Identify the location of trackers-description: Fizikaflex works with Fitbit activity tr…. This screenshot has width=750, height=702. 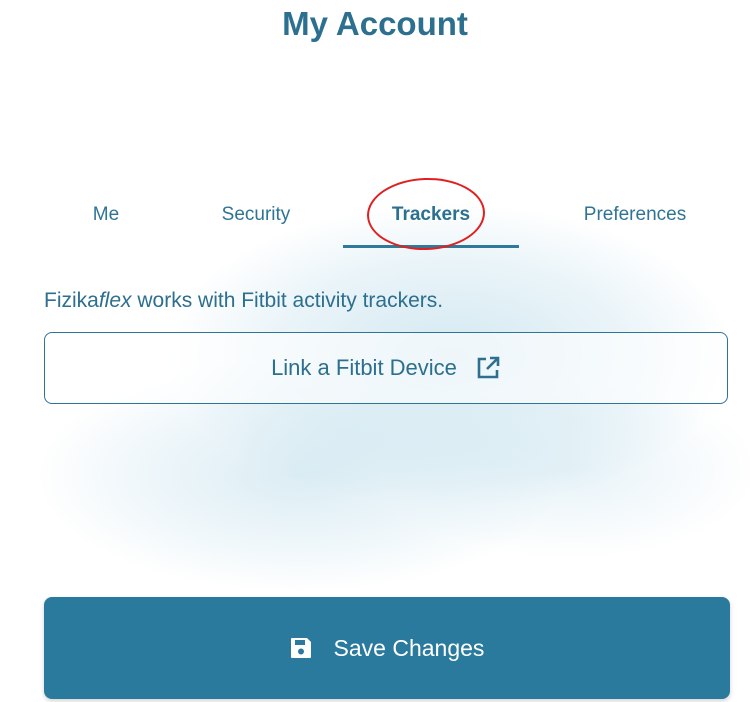
(243, 301).